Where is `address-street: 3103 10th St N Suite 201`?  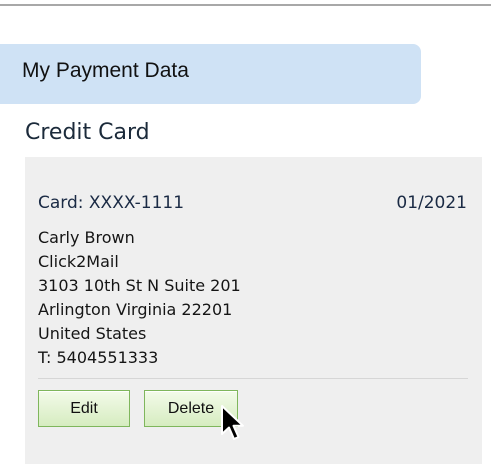
address-street: 3103 10th St N Suite 201 is located at coordinates (139, 285).